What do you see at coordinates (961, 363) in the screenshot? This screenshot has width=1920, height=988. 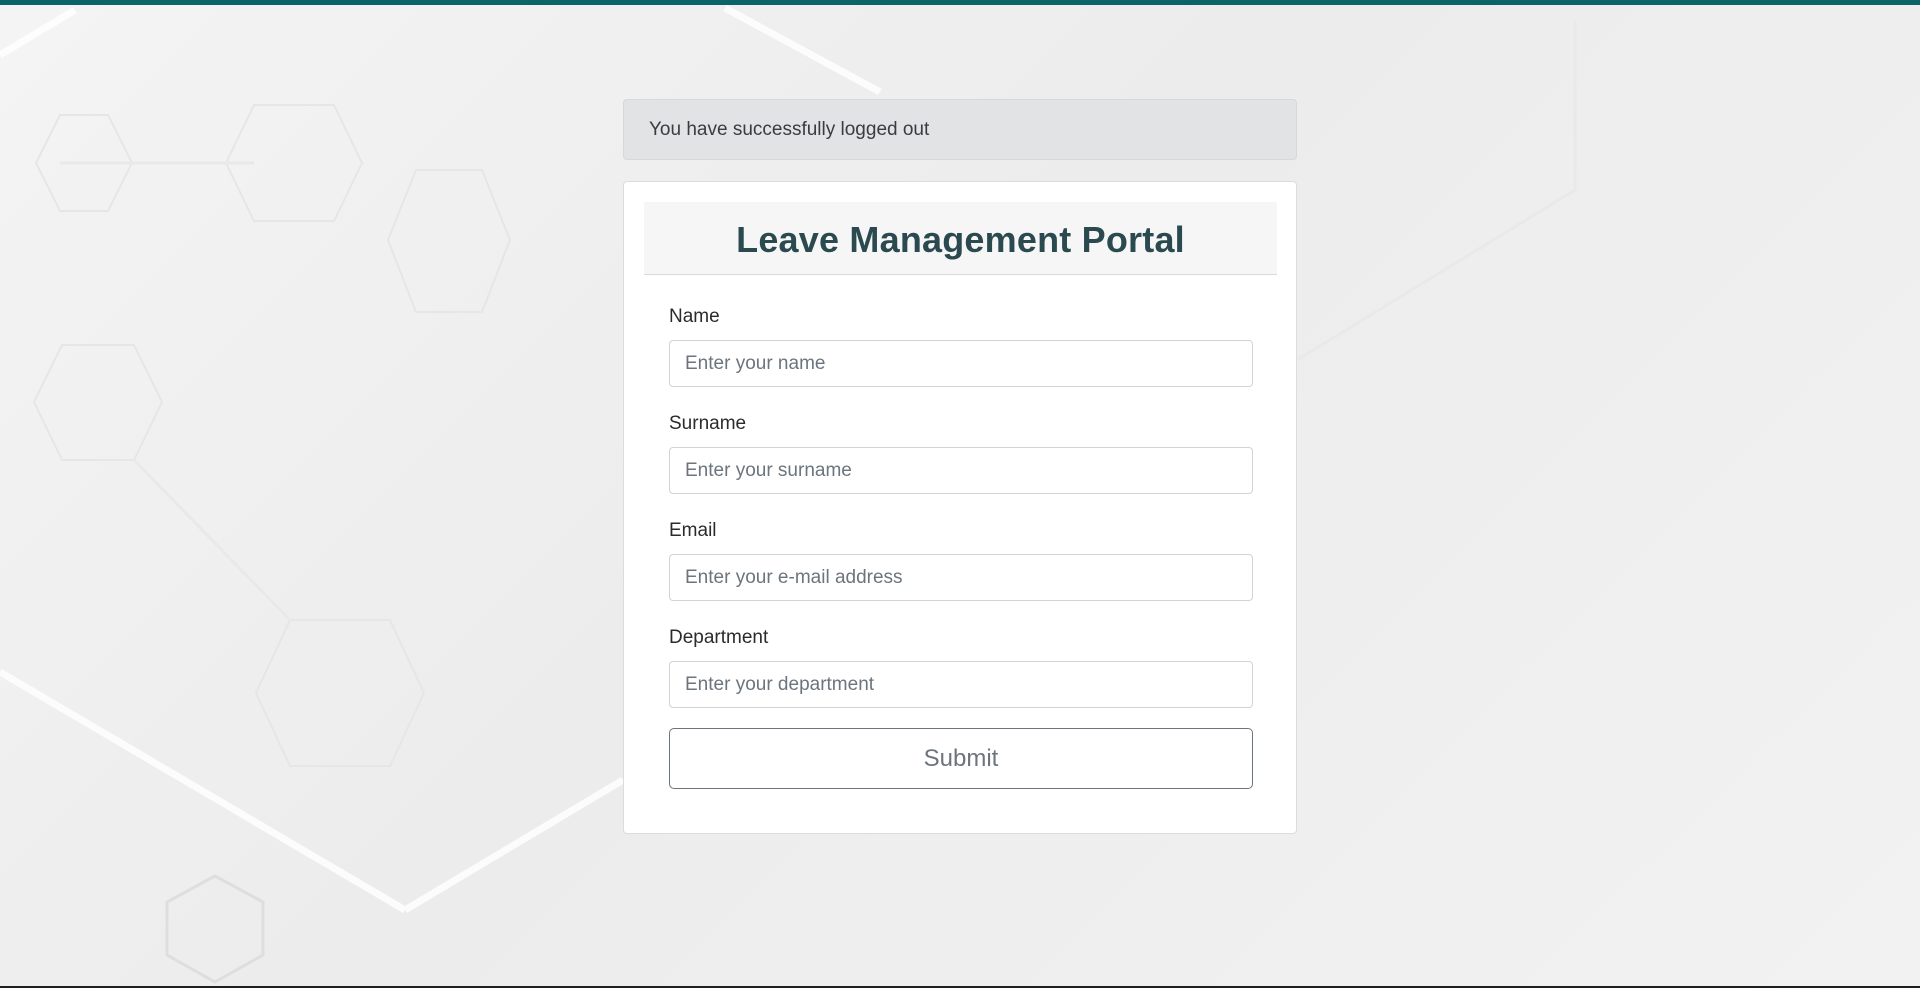 I see `name-input` at bounding box center [961, 363].